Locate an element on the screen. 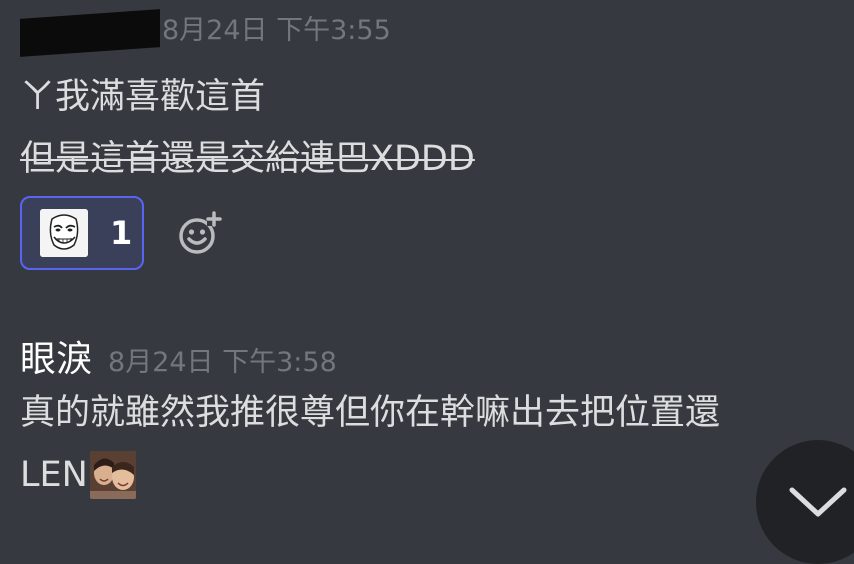  reaction-button: 1 is located at coordinates (82, 233).